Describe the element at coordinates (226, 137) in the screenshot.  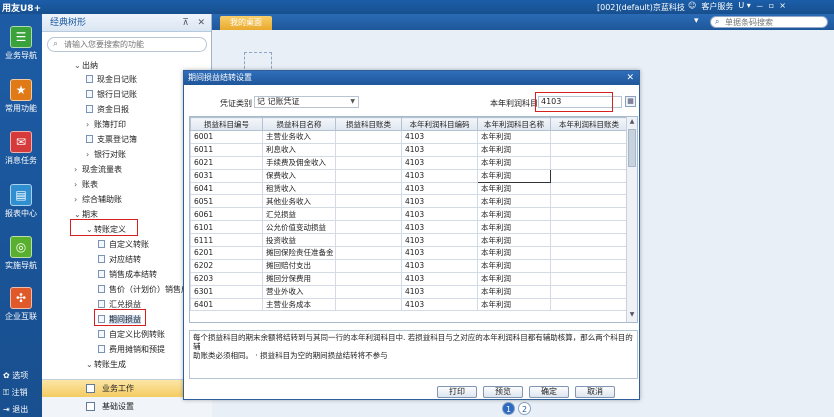
I see `table-cell: 6001` at that location.